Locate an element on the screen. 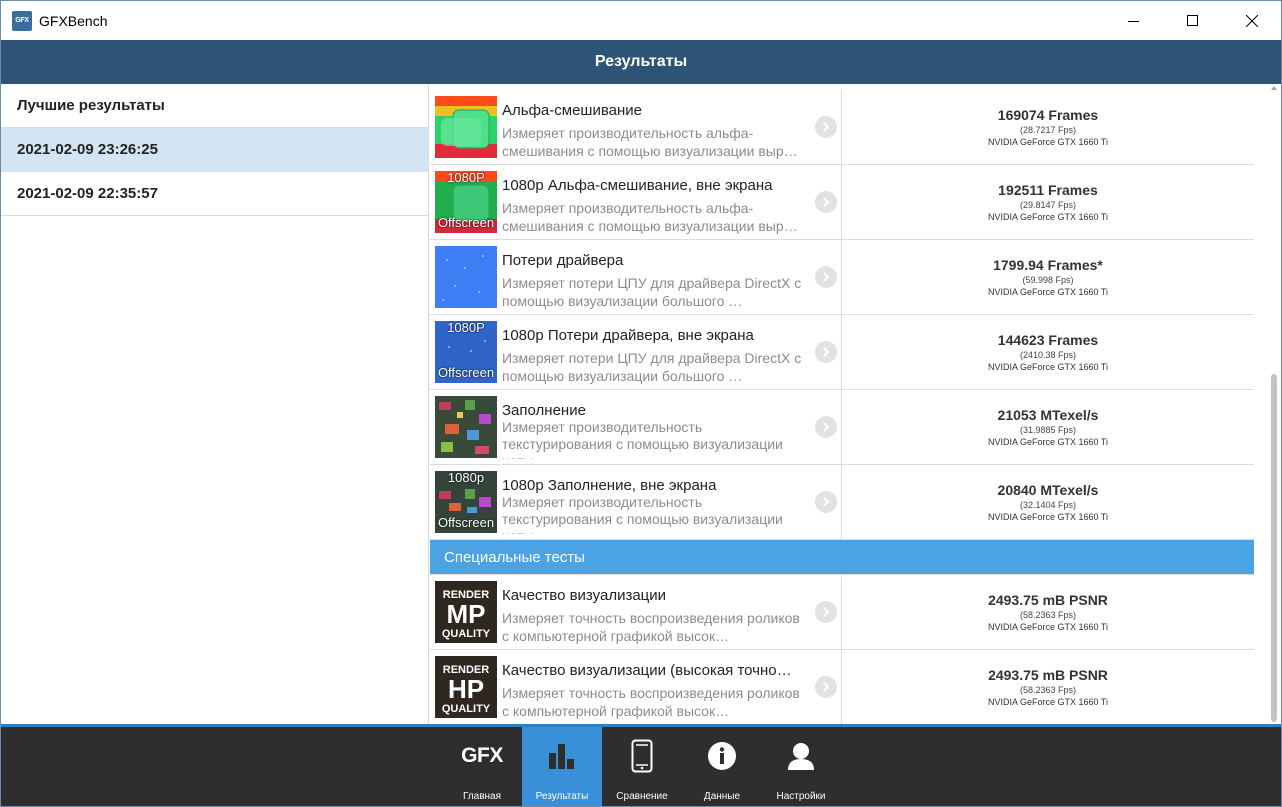  badge-main-text: MP is located at coordinates (466, 614).